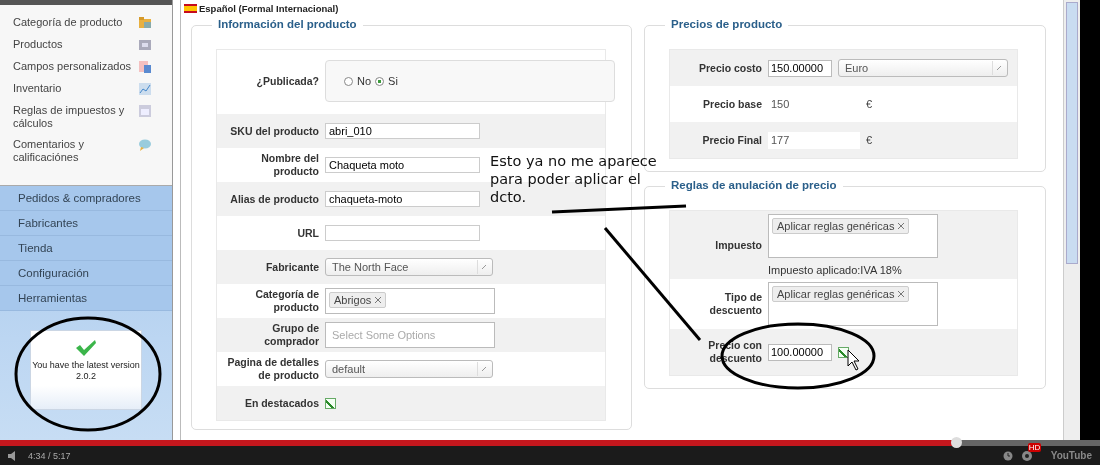 This screenshot has height=465, width=1100. Describe the element at coordinates (72, 88) in the screenshot. I see `sidebar-link: Inventario` at that location.